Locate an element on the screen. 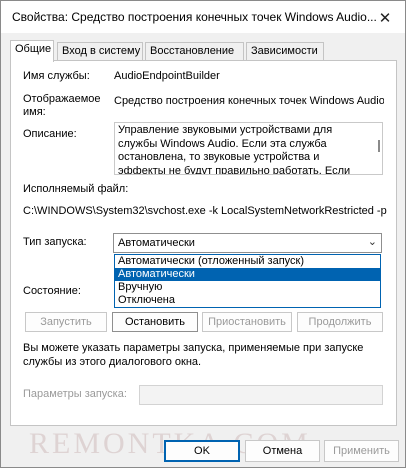 The image size is (406, 468). startup-option-auto: Автоматически is located at coordinates (247, 274).